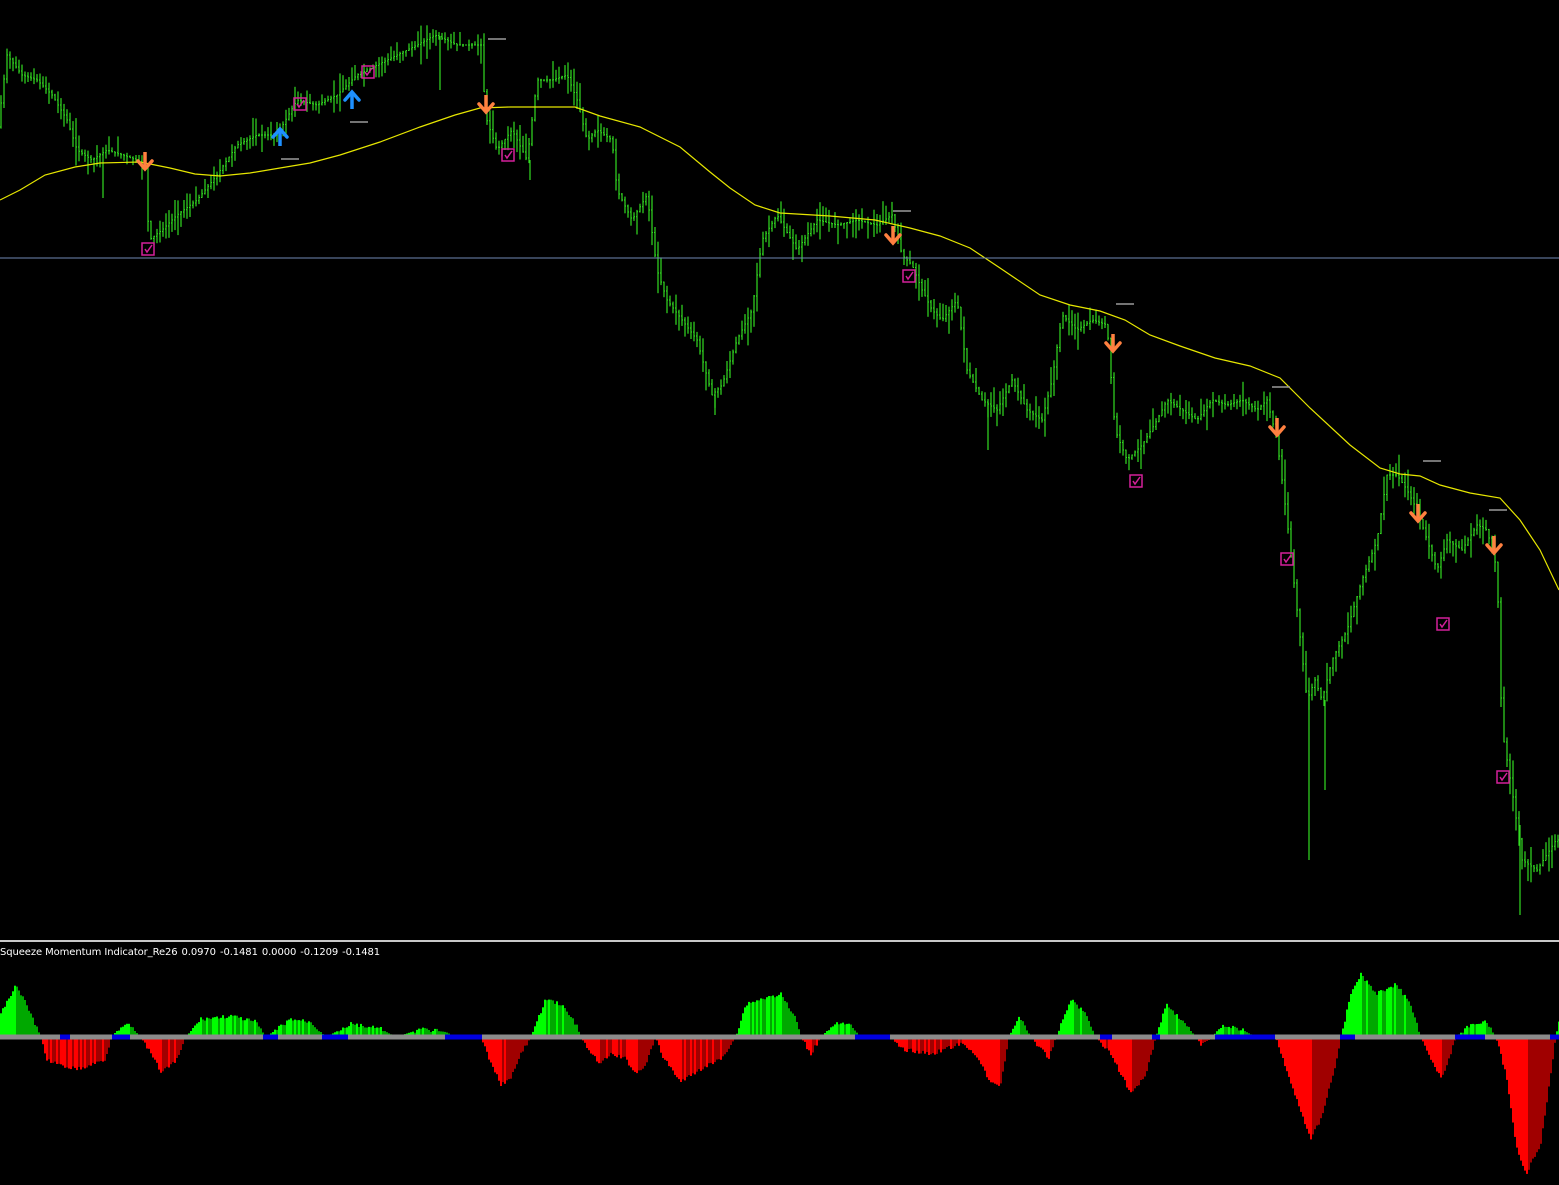  What do you see at coordinates (1136, 481) in the screenshot?
I see `check-box-icon` at bounding box center [1136, 481].